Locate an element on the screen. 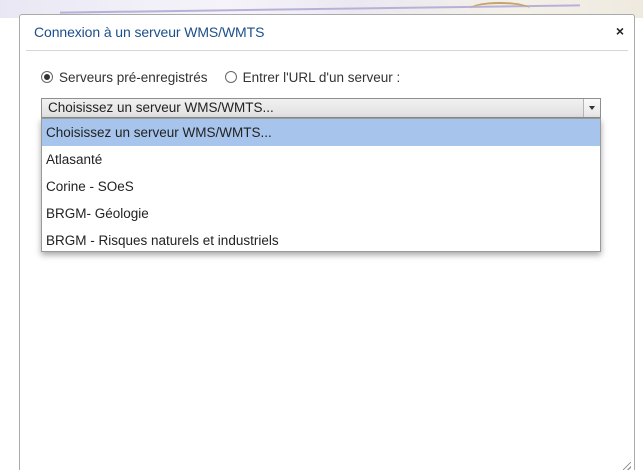  radio-label-preregistered: Serveurs pré-enregistrés is located at coordinates (133, 77).